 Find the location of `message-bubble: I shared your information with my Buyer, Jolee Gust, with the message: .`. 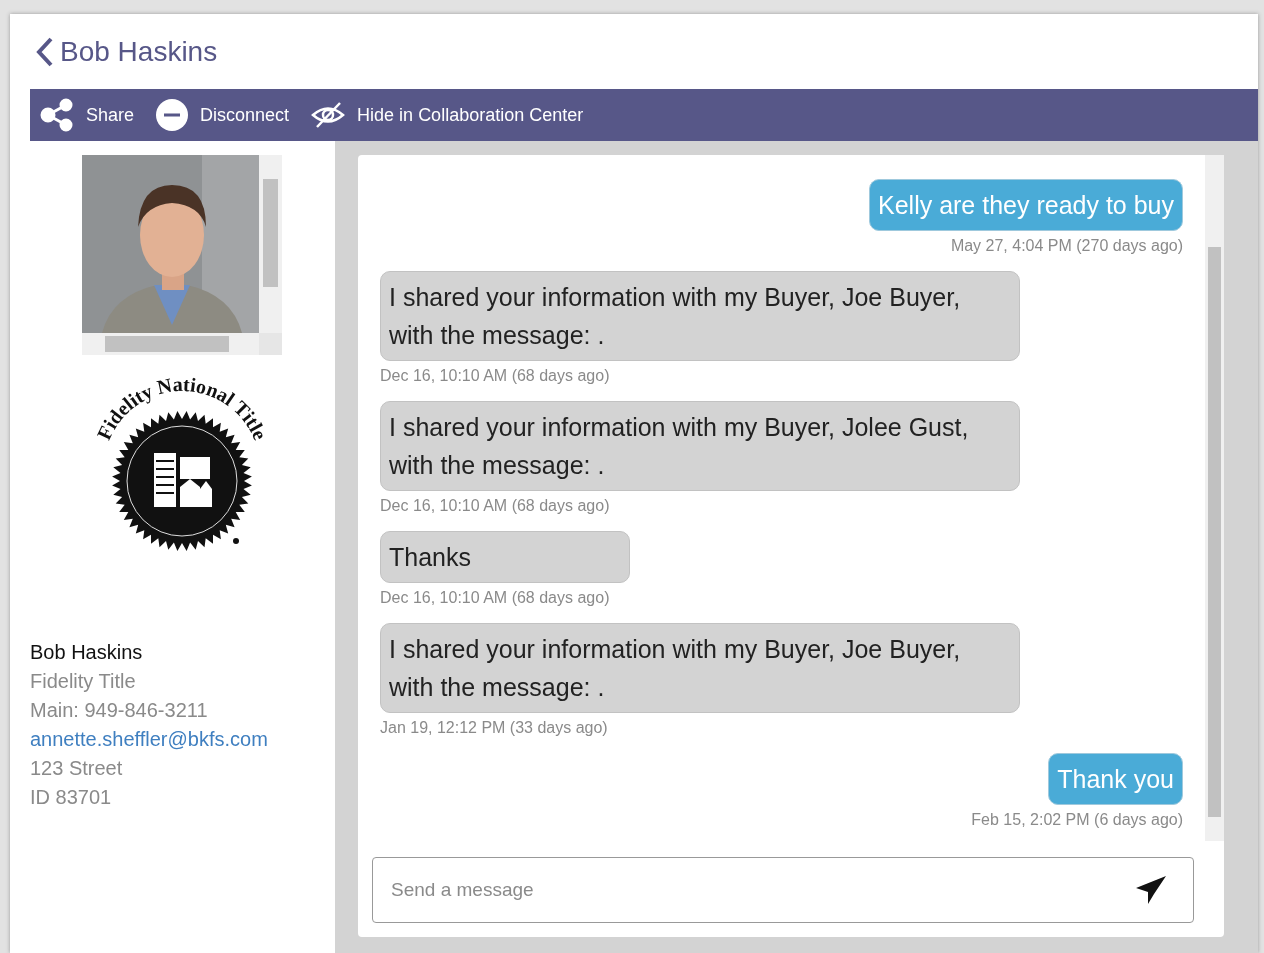

message-bubble: I shared your information with my Buyer, Jolee Gust, with the message: . is located at coordinates (700, 446).